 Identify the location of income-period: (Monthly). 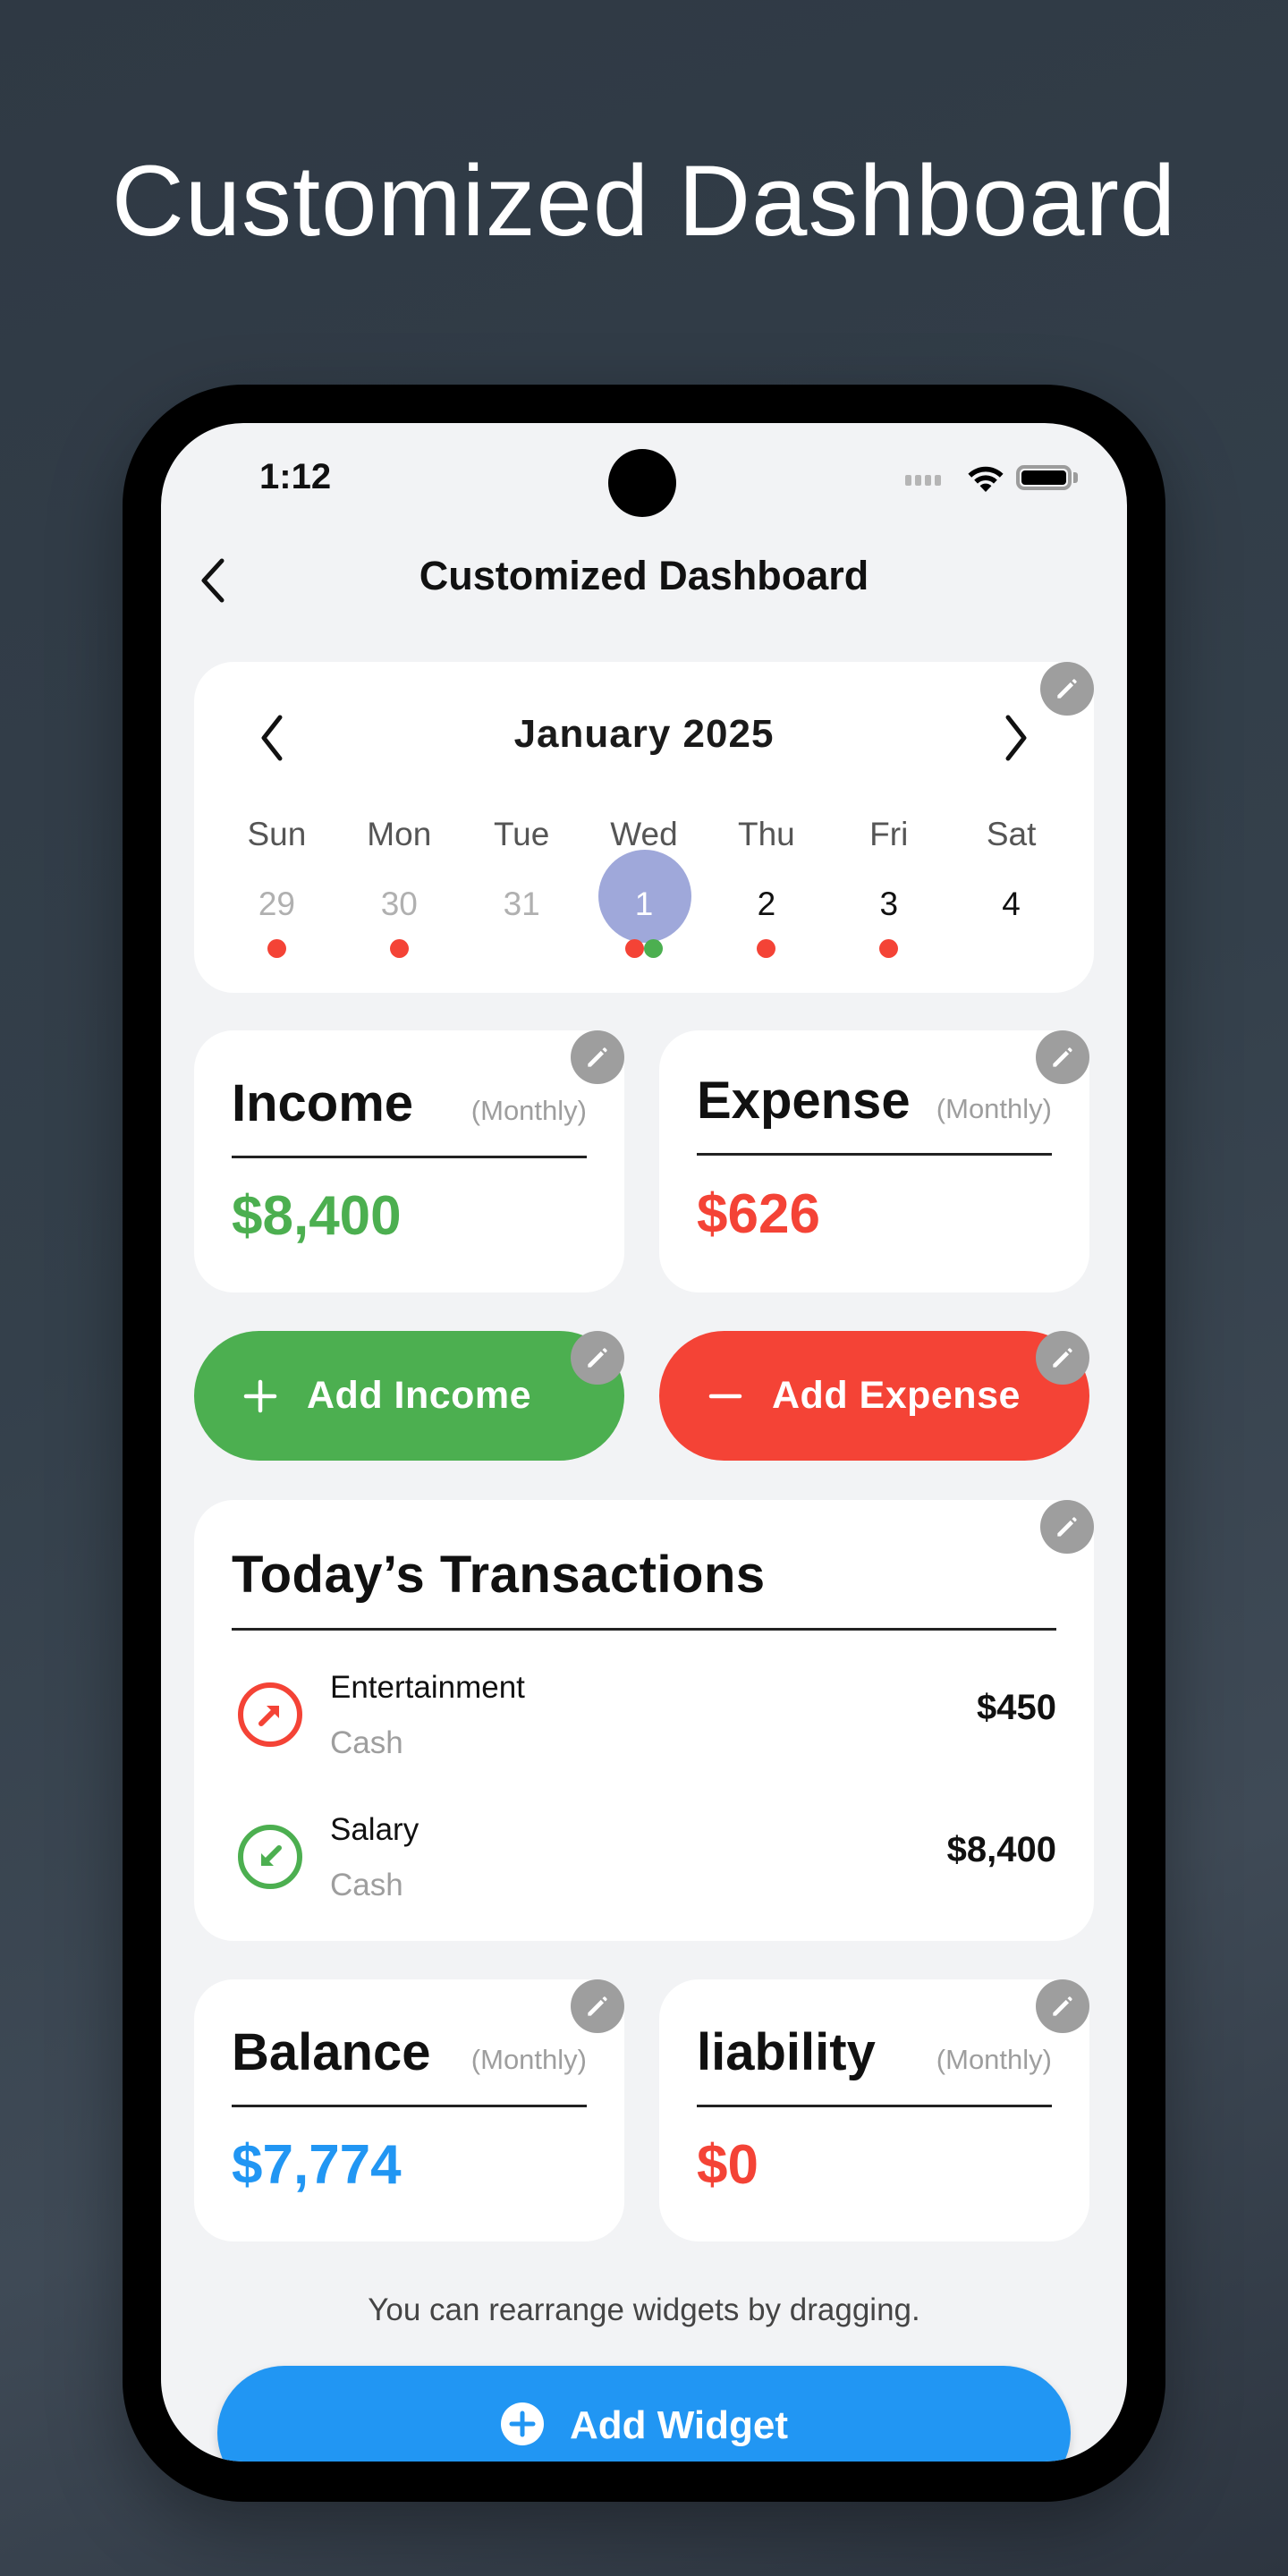
(528, 1110).